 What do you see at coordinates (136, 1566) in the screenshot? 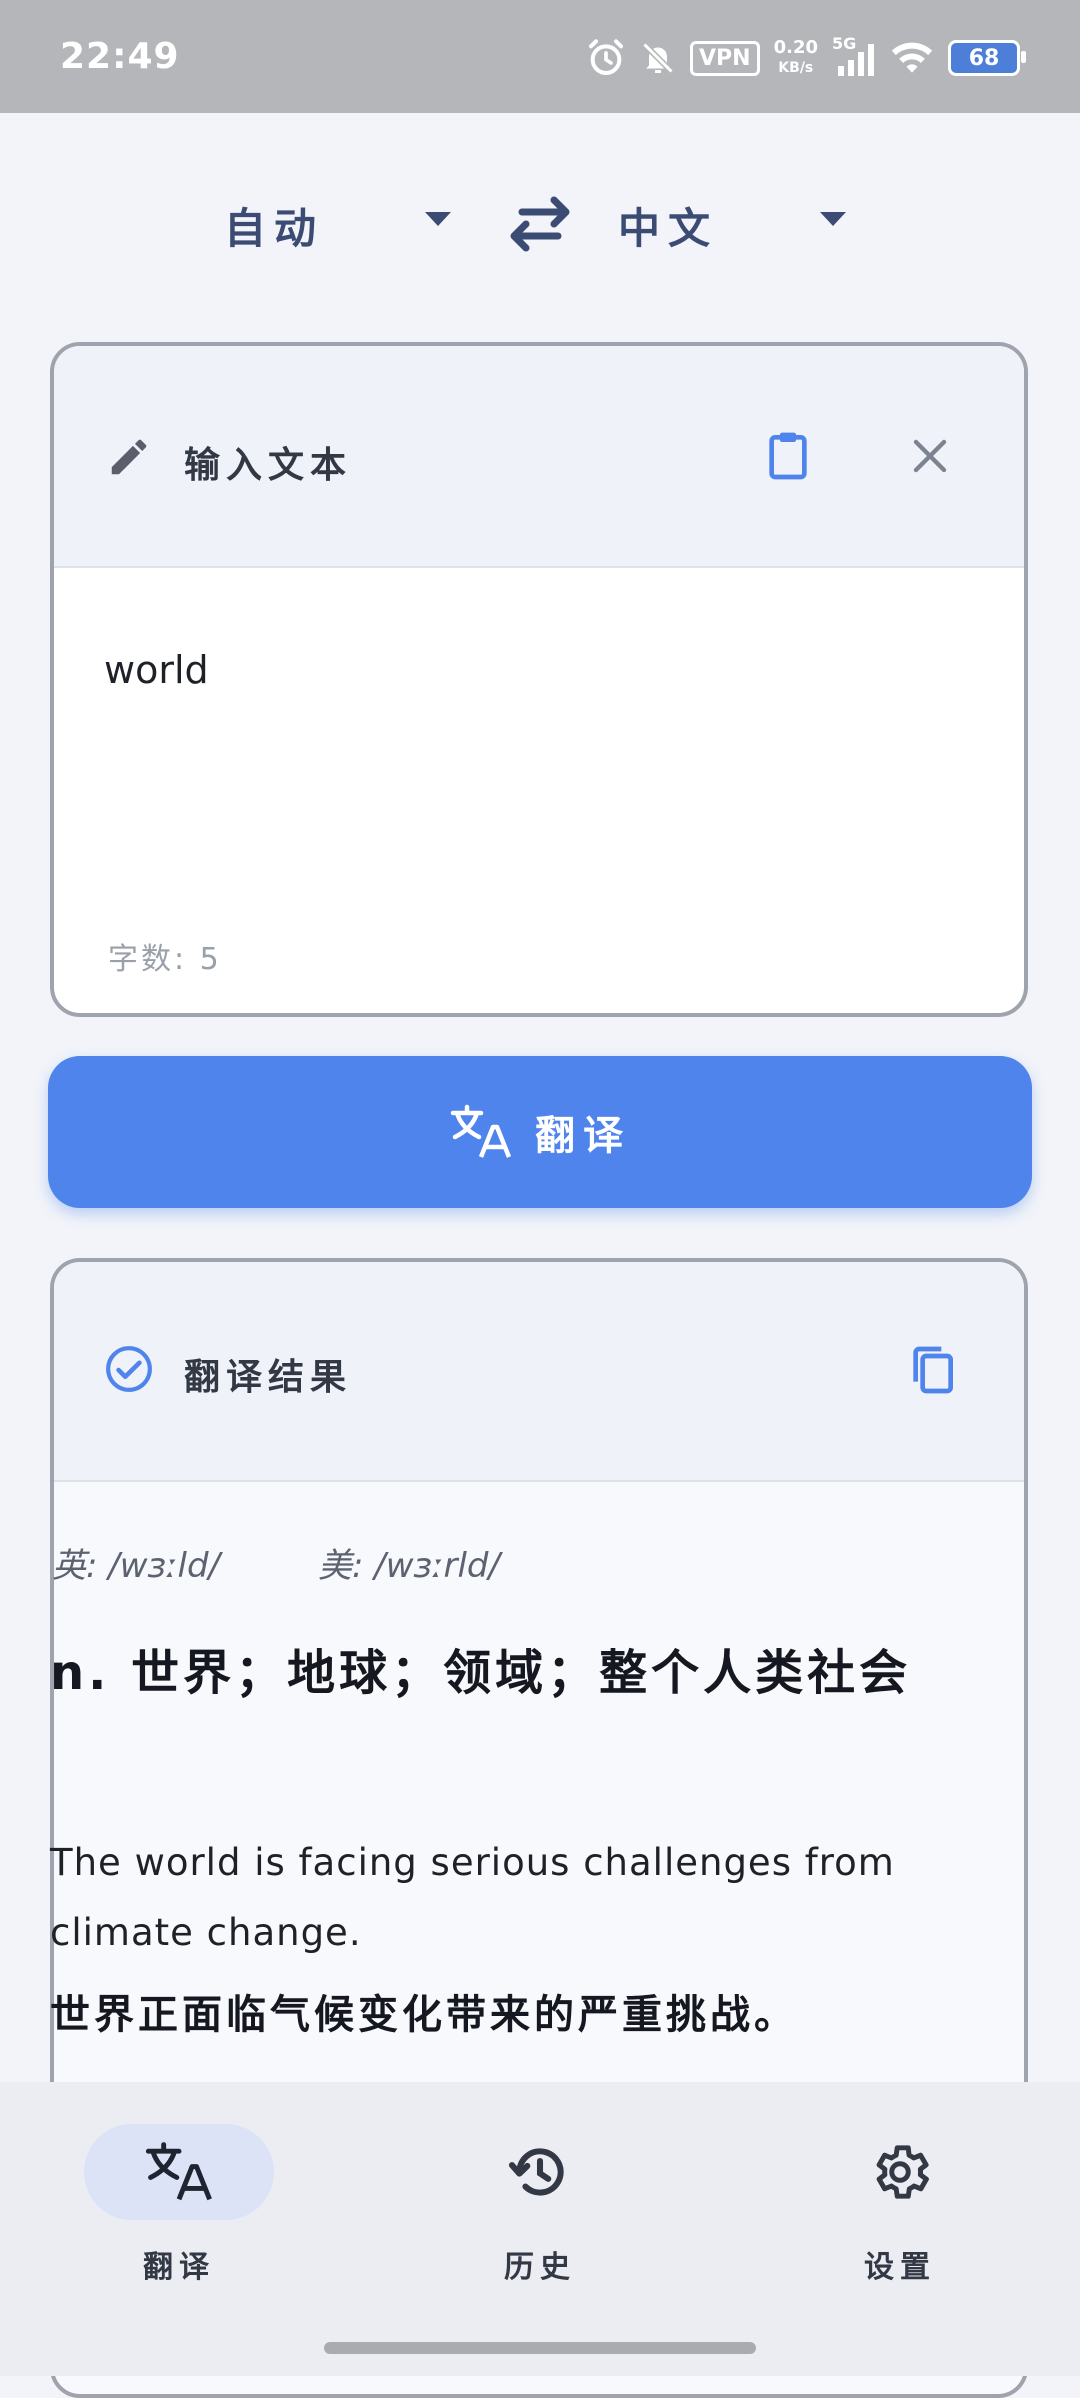
I see `phonetic-uk: 英: /wɜːld/` at bounding box center [136, 1566].